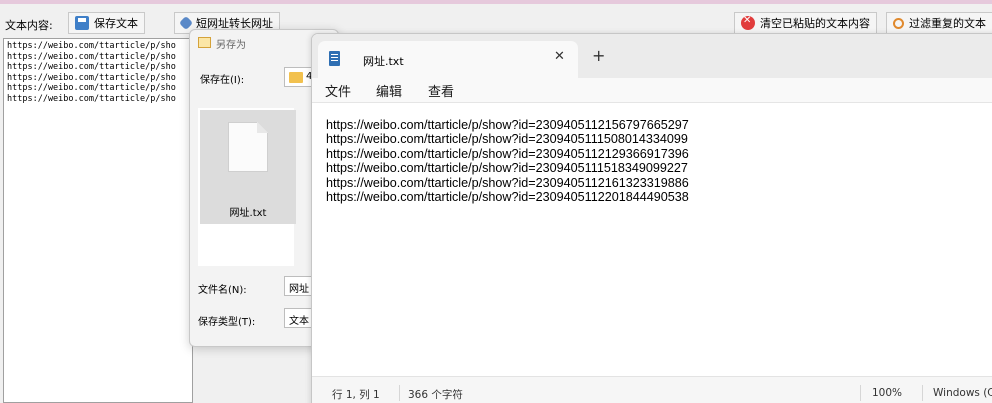 The image size is (992, 403). Describe the element at coordinates (116, 23) in the screenshot. I see `save-text-label: 保存文本` at that location.